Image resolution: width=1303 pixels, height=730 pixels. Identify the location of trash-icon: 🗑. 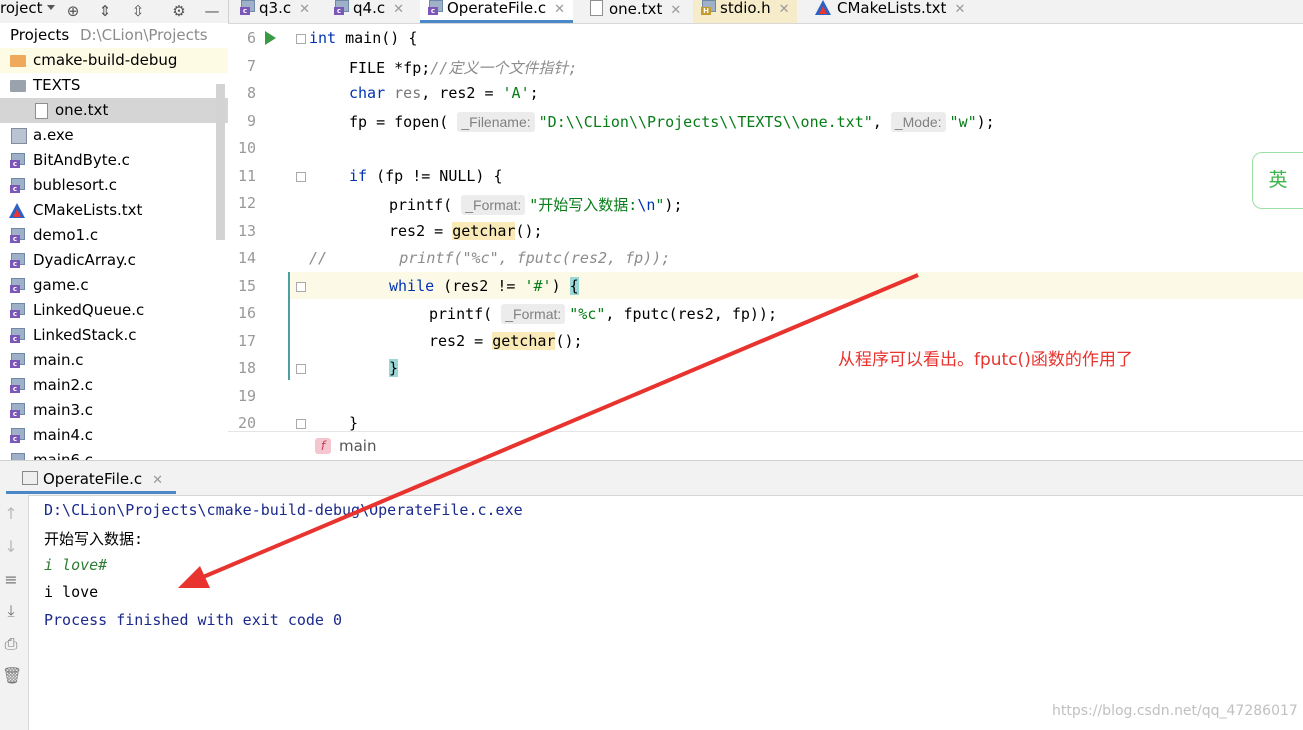
(12, 676).